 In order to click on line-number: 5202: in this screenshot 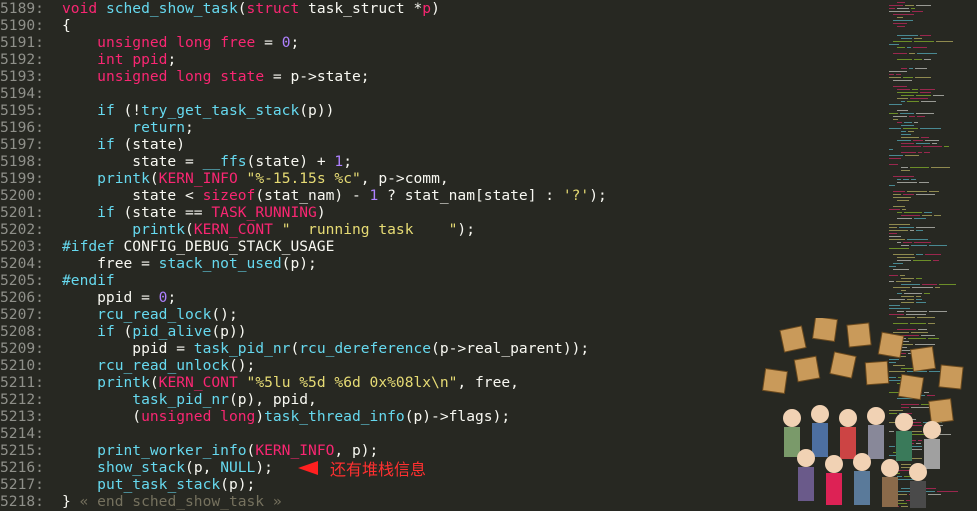, I will do `click(22, 229)`.